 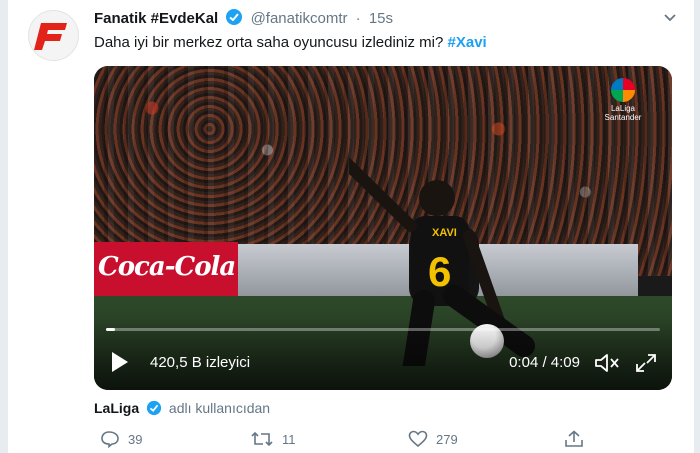 What do you see at coordinates (50, 36) in the screenshot?
I see `fanatik-logo-icon` at bounding box center [50, 36].